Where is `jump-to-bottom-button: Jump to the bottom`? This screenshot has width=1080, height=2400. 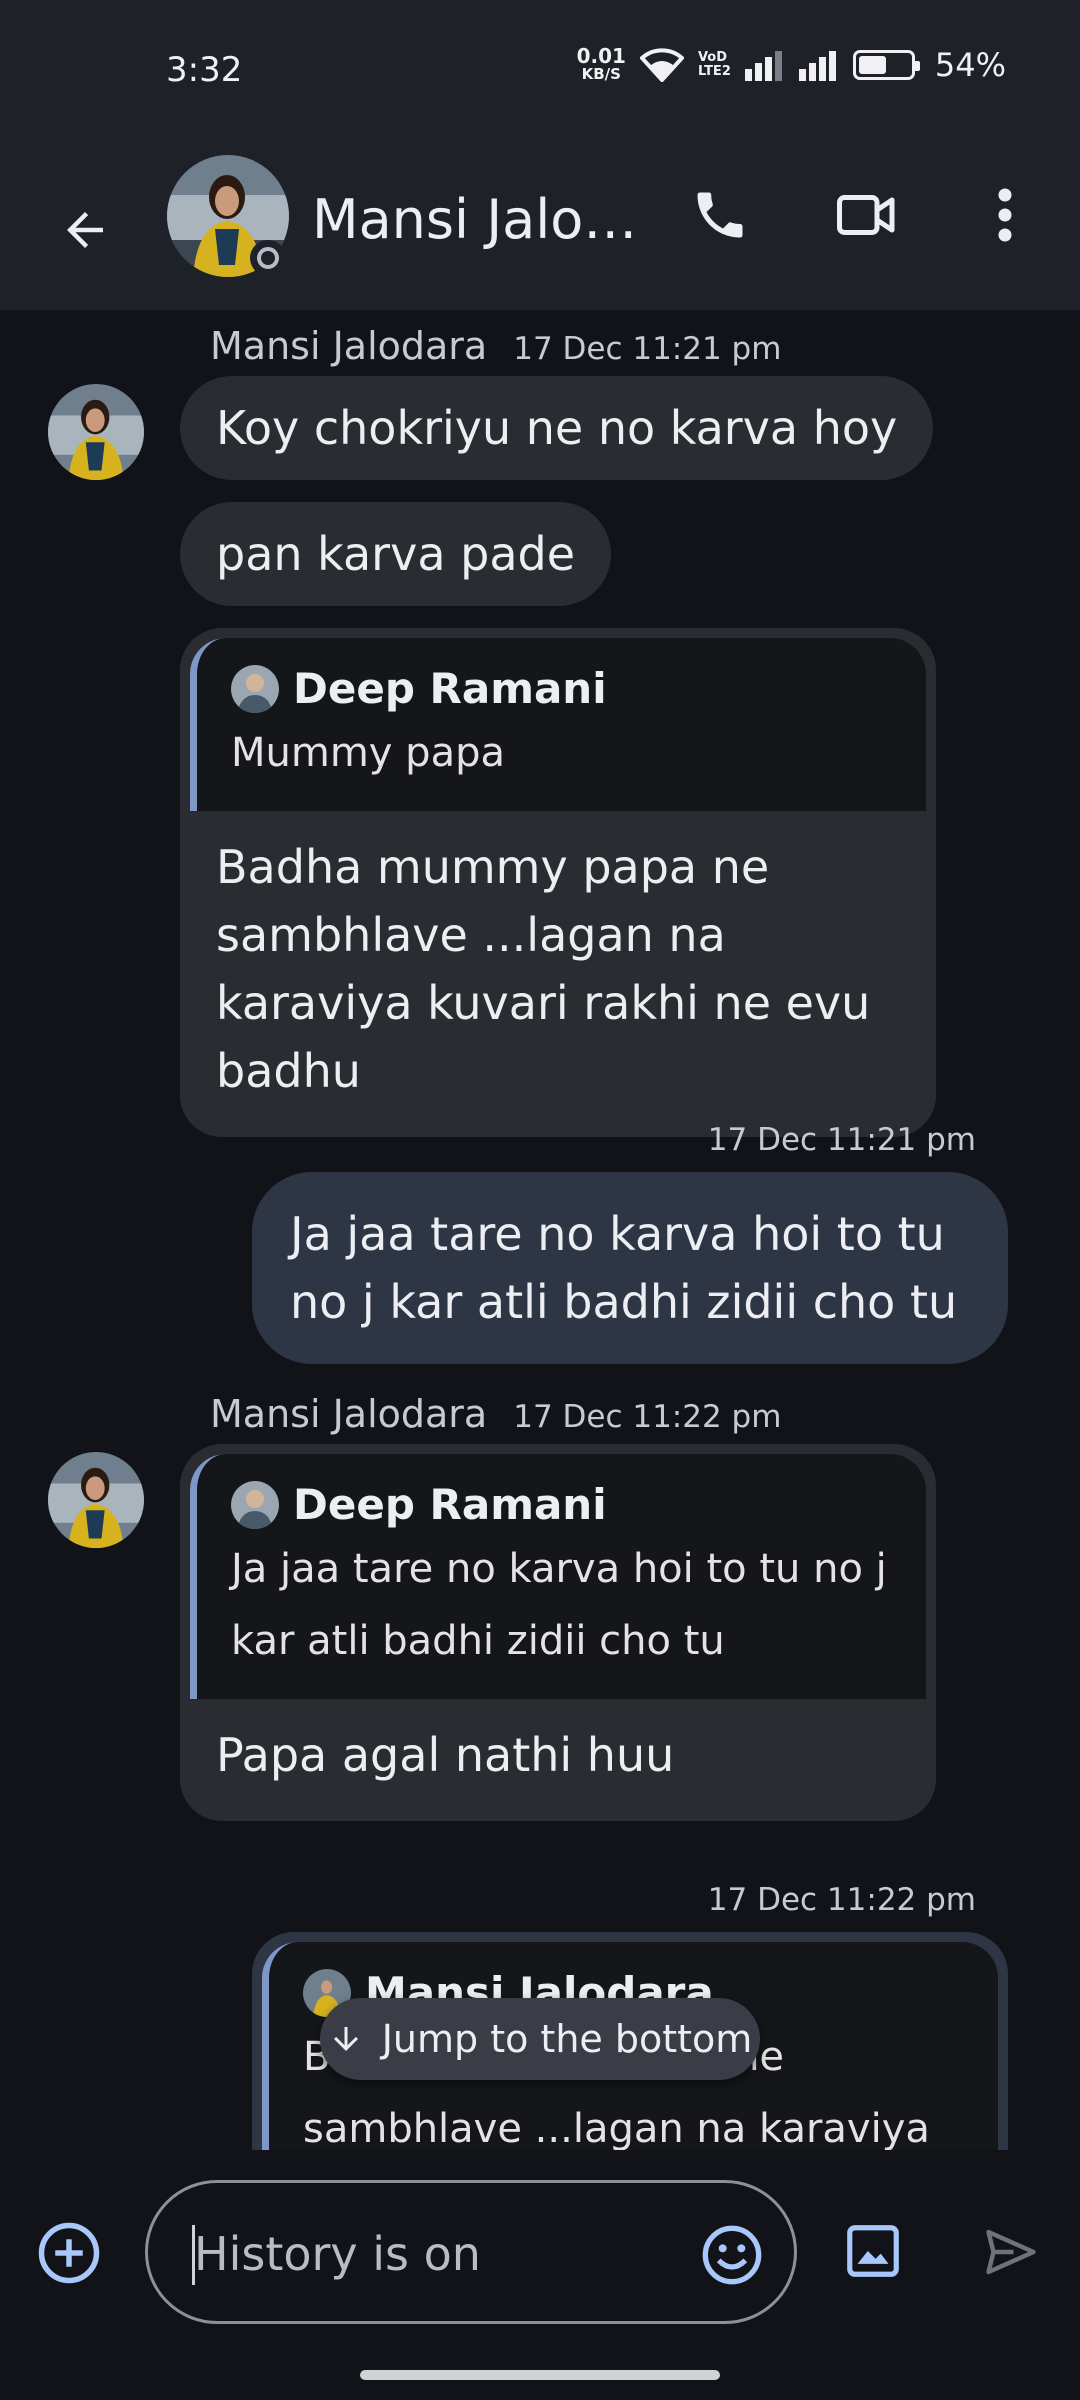
jump-to-bottom-button: Jump to the bottom is located at coordinates (540, 2039).